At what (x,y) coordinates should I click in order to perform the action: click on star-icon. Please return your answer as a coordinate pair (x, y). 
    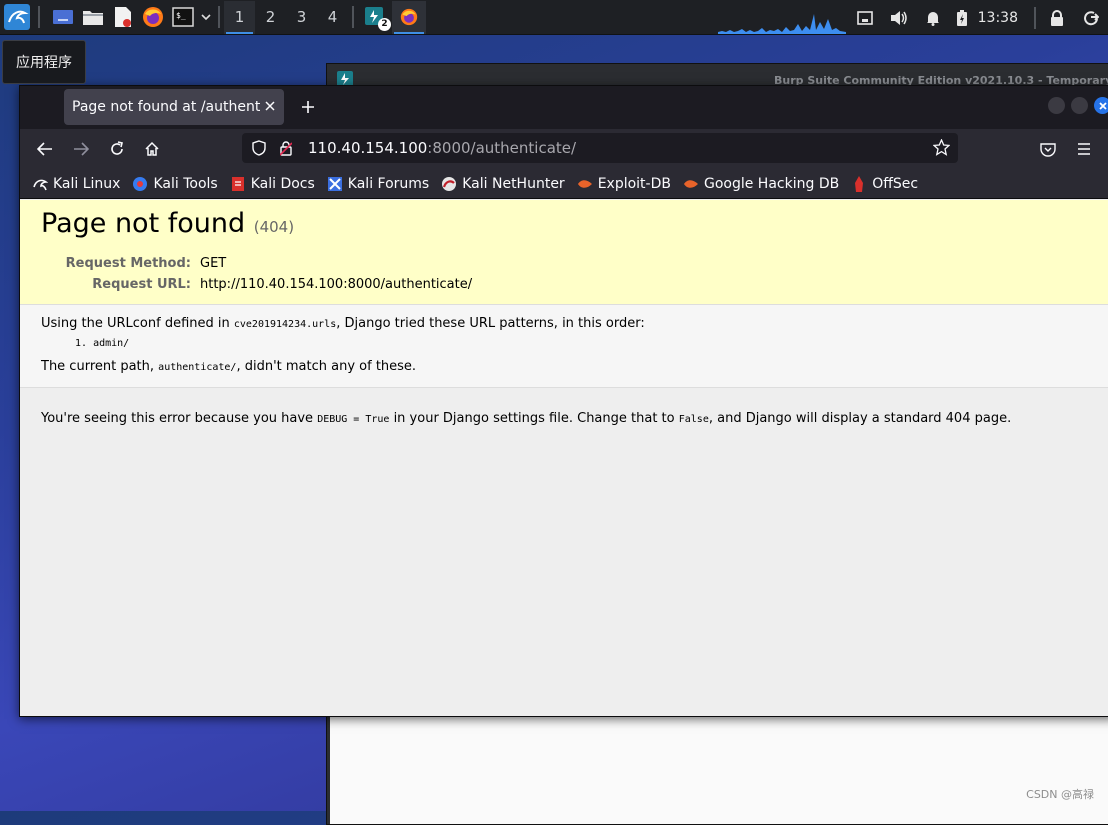
    Looking at the image, I should click on (941, 147).